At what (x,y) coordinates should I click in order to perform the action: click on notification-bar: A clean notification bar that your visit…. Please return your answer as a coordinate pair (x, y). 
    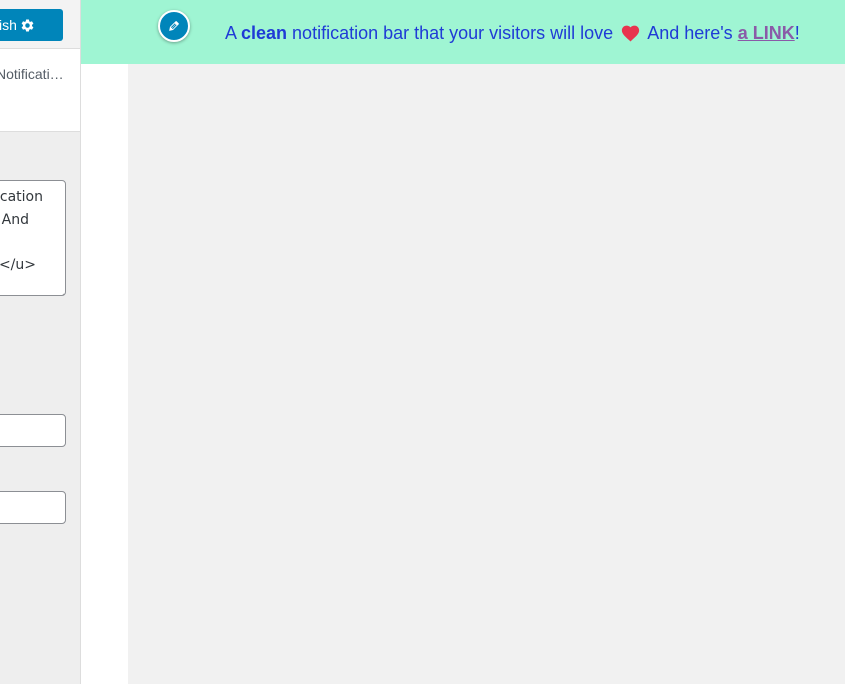
    Looking at the image, I should click on (463, 32).